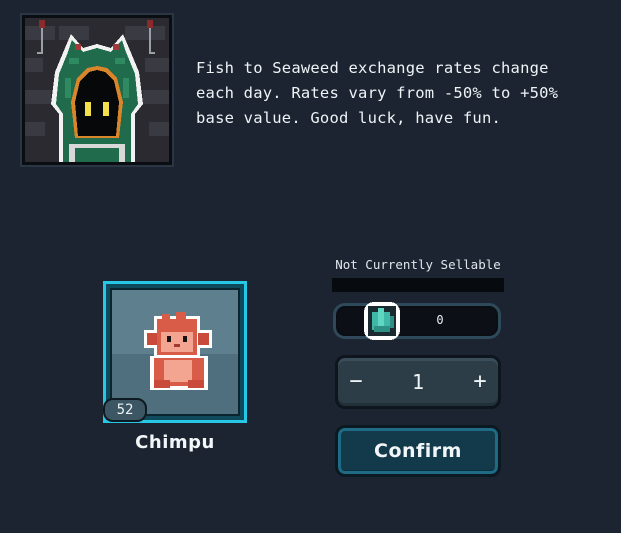 The width and height of the screenshot is (621, 533). I want to click on quantity-value: 1, so click(418, 382).